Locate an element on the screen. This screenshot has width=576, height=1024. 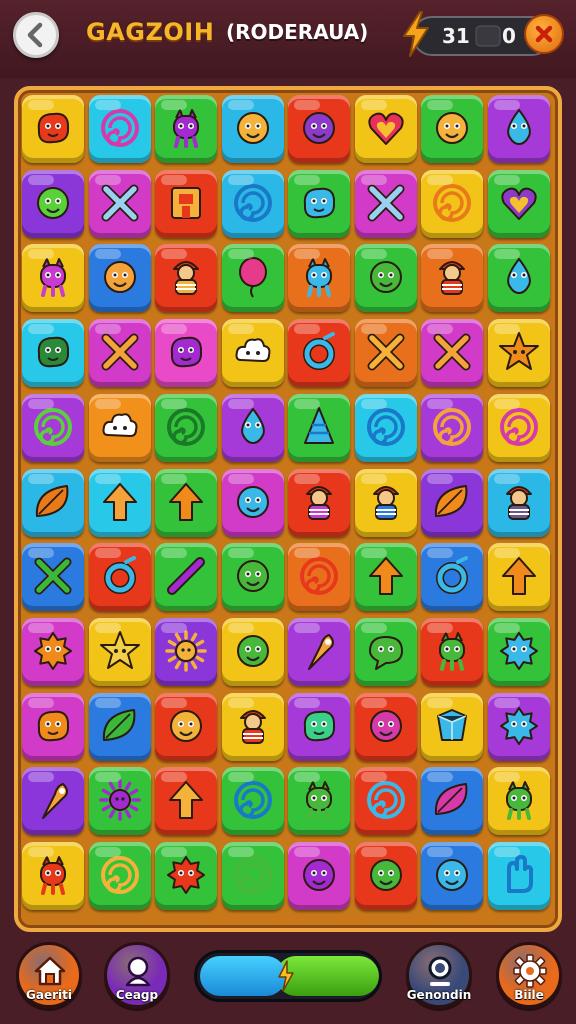
swirl-icon is located at coordinates (385, 800).